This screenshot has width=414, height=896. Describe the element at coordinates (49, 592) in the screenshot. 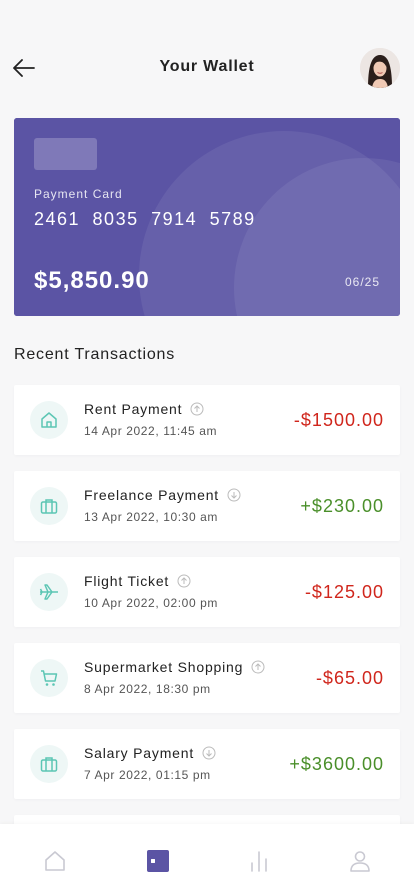

I see `airplane-icon` at that location.